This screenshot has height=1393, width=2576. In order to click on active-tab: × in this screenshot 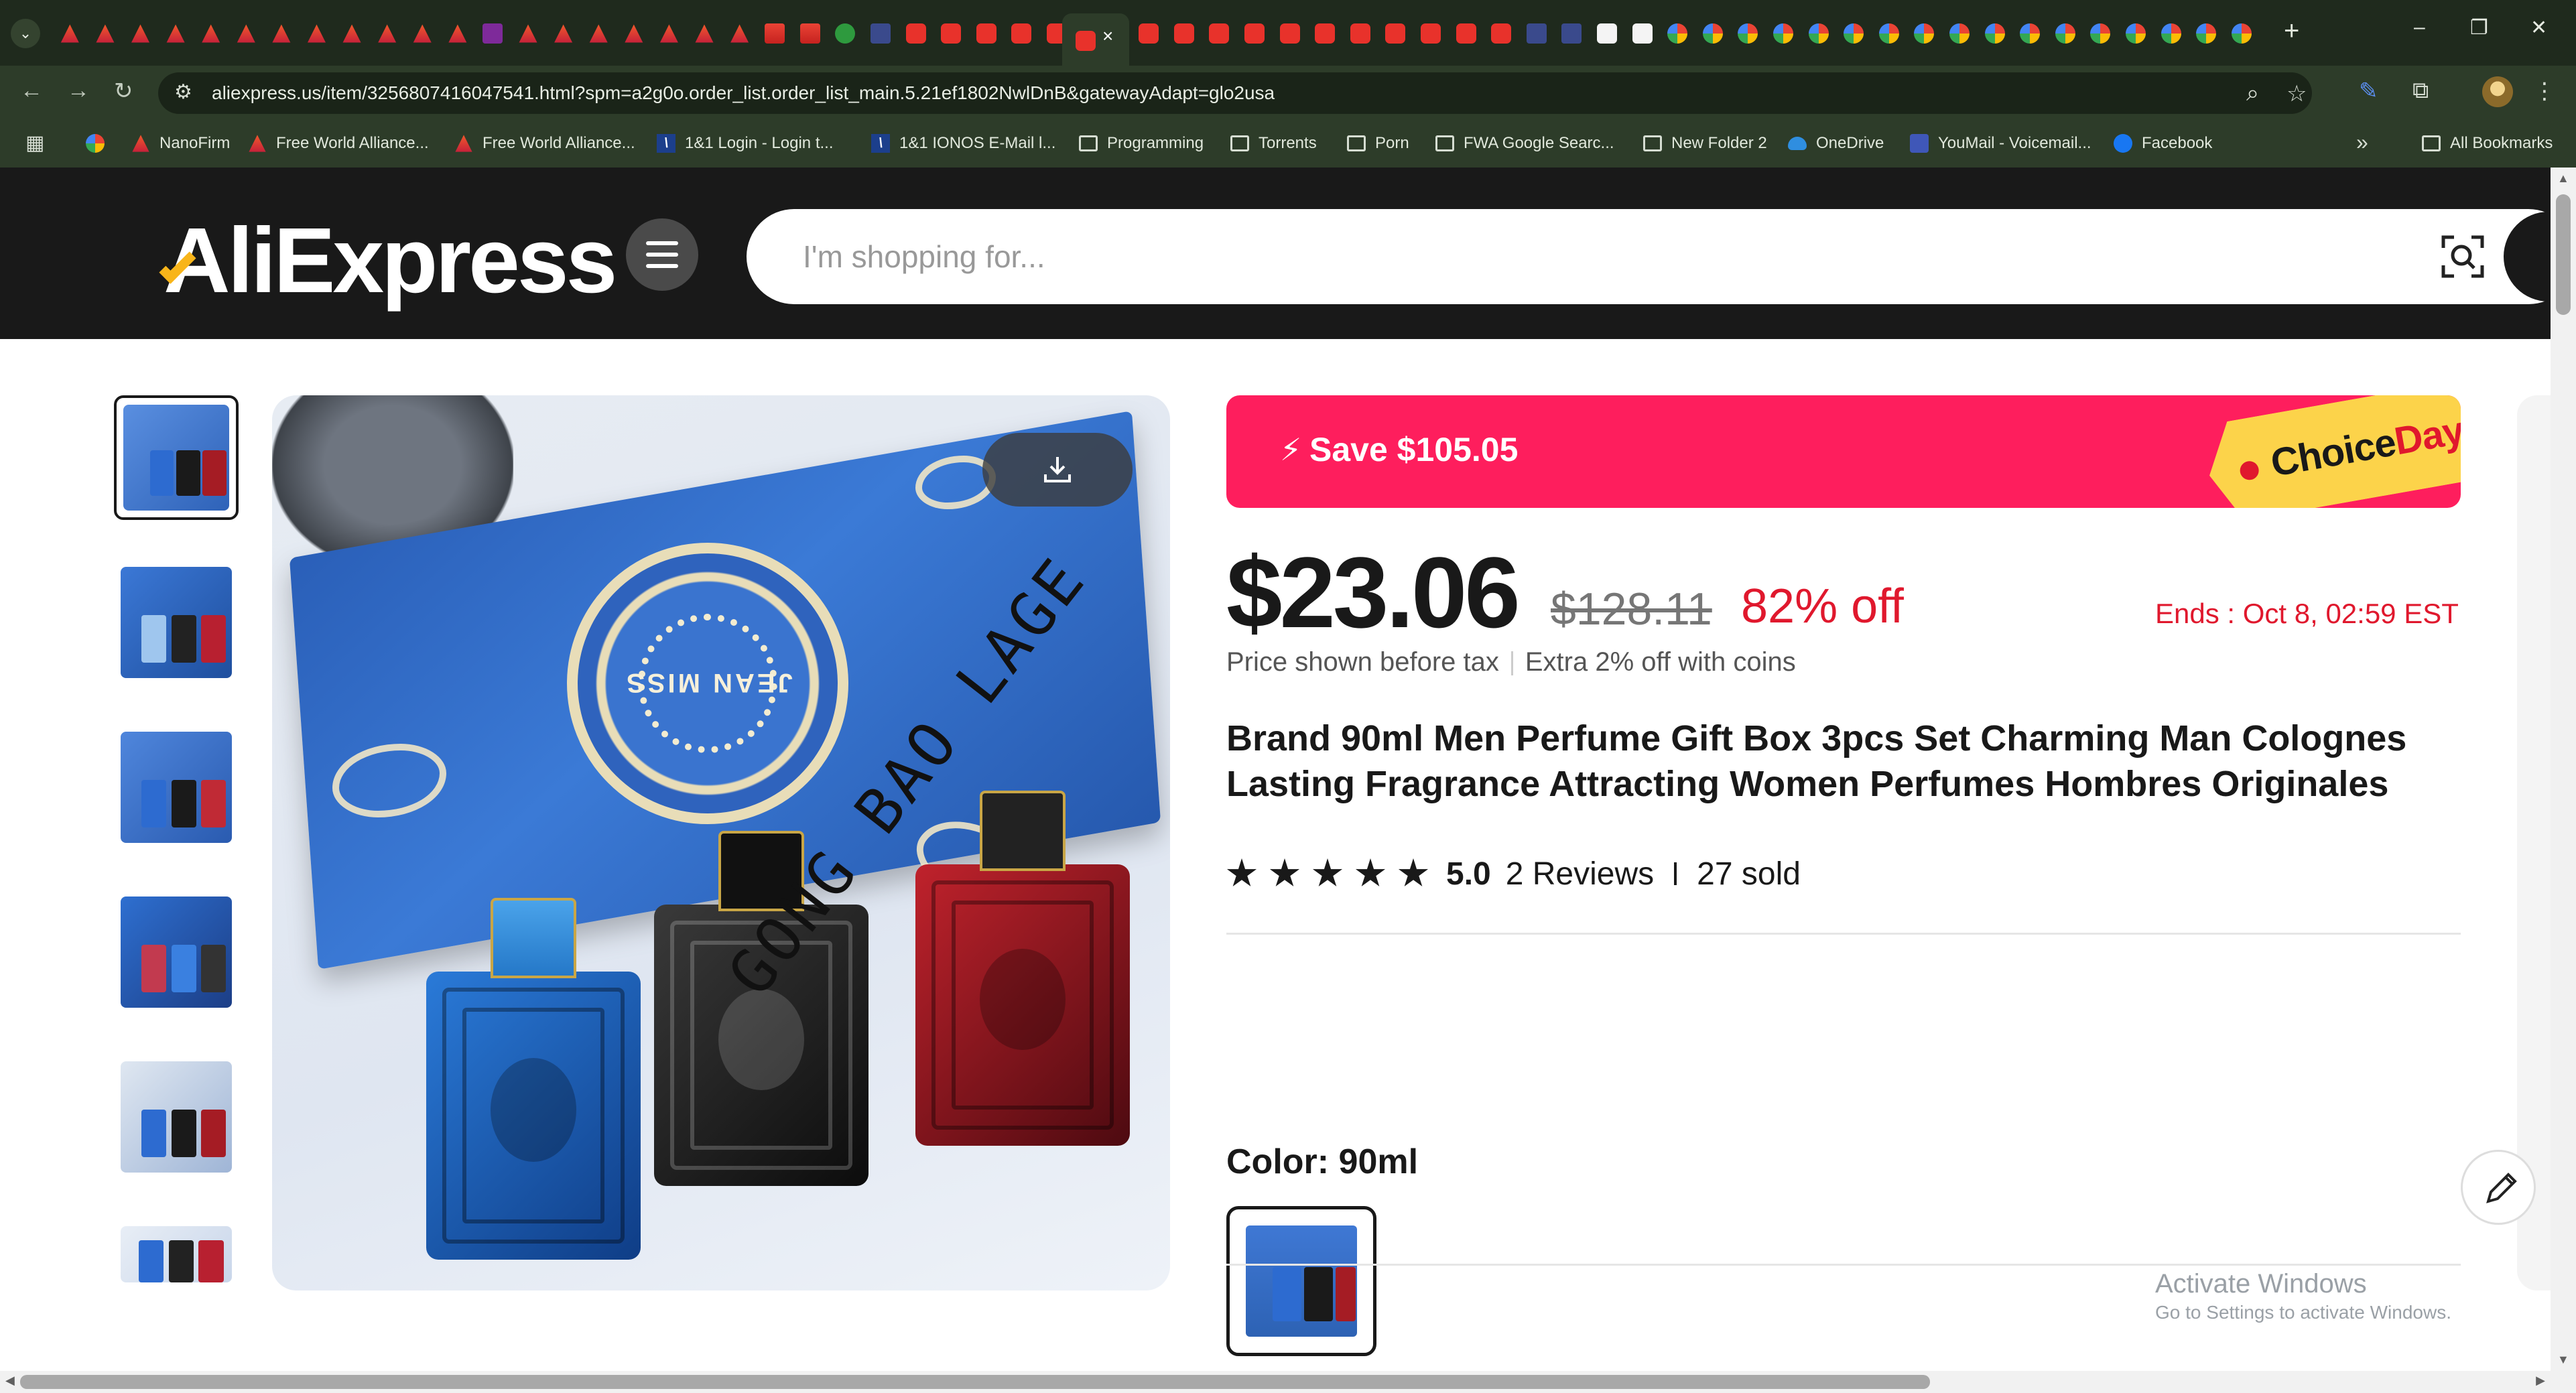, I will do `click(1095, 39)`.